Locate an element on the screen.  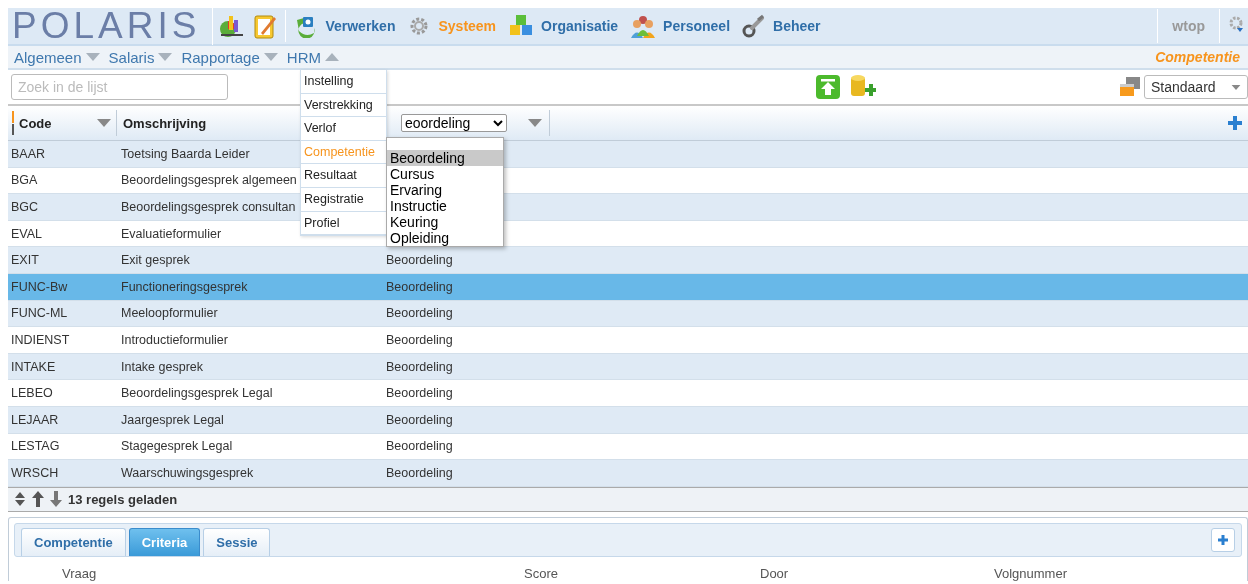
status-text: 13 regels geladen is located at coordinates (123, 499).